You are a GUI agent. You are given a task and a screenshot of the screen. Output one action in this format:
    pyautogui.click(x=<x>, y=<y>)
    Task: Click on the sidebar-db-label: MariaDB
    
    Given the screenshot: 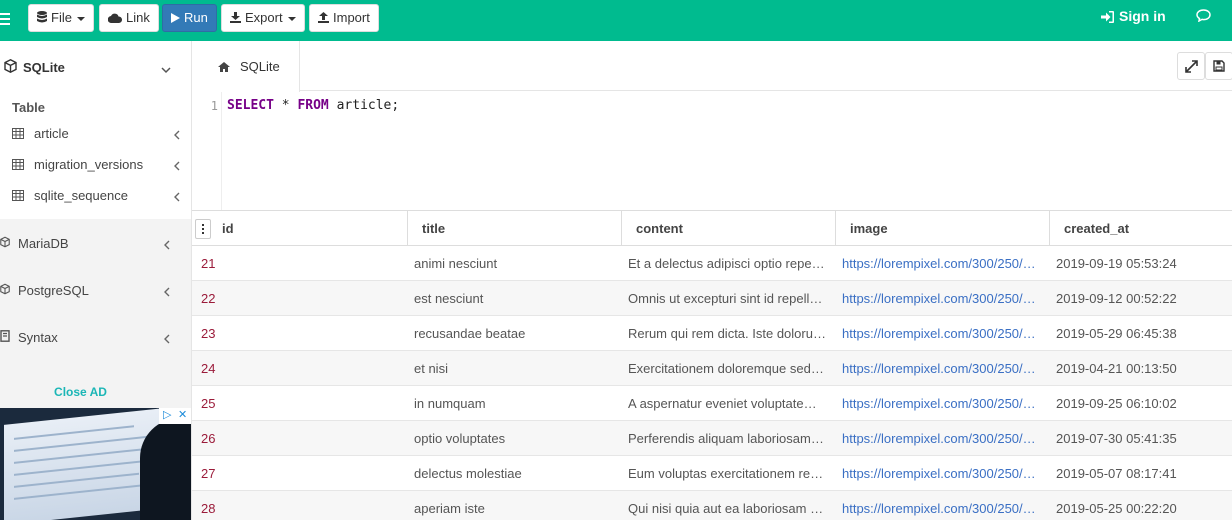 What is the action you would take?
    pyautogui.click(x=43, y=243)
    